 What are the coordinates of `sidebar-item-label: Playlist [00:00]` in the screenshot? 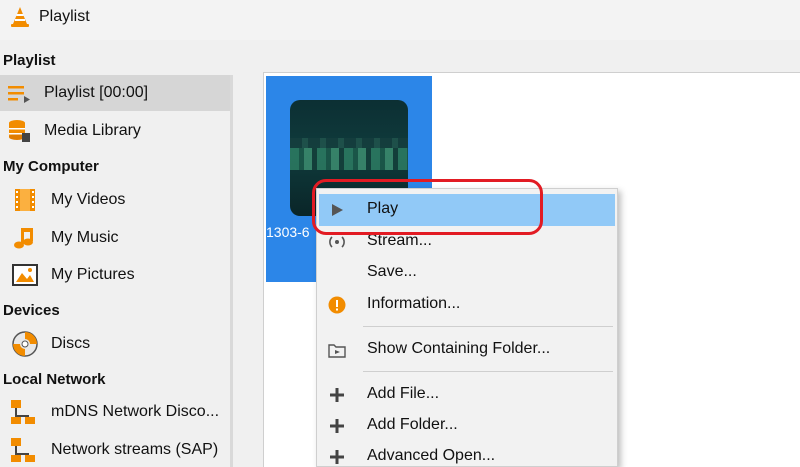 It's located at (96, 92).